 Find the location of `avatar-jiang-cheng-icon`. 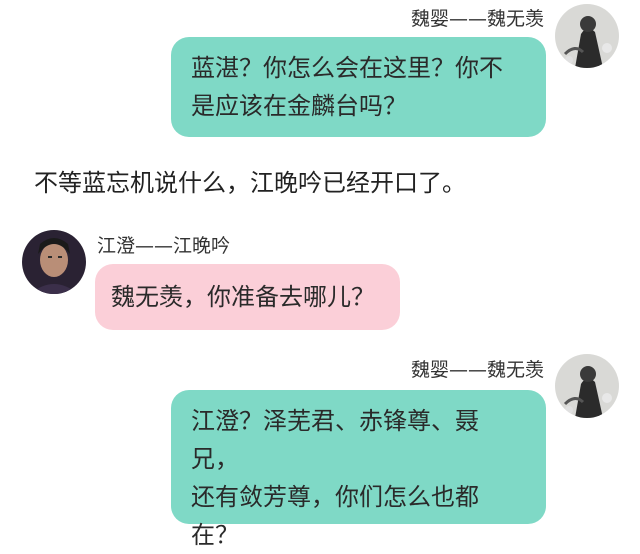

avatar-jiang-cheng-icon is located at coordinates (54, 262).